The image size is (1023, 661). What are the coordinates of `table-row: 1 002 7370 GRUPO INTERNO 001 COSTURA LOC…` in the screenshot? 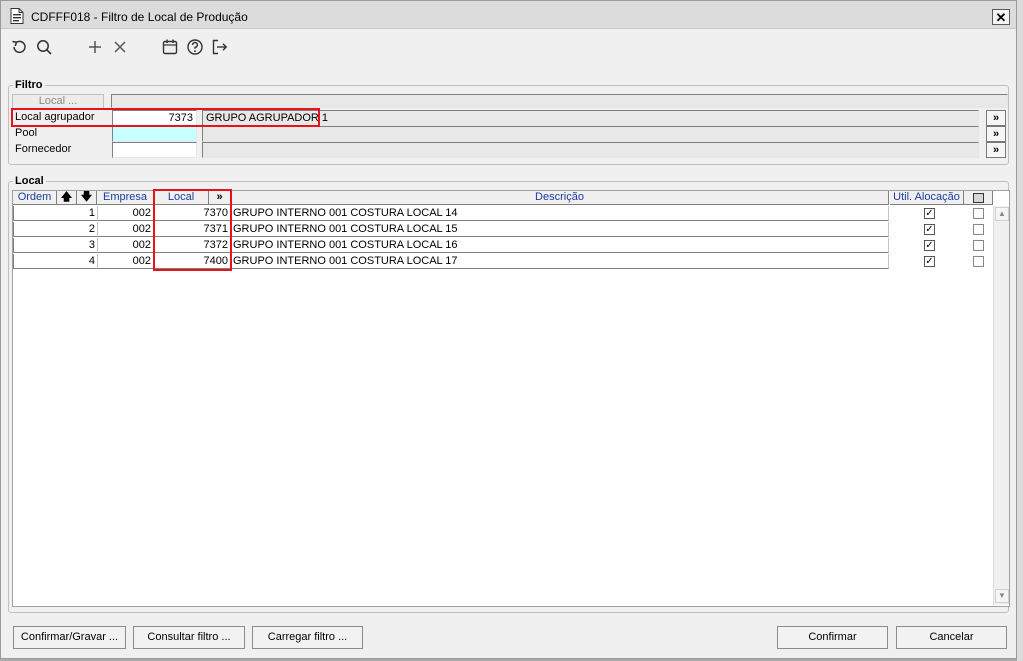 It's located at (451, 214).